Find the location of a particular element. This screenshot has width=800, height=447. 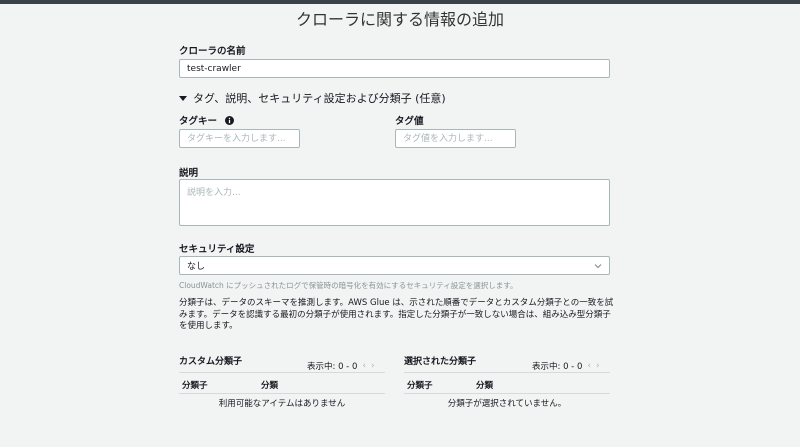

tag-key-input is located at coordinates (239, 138).